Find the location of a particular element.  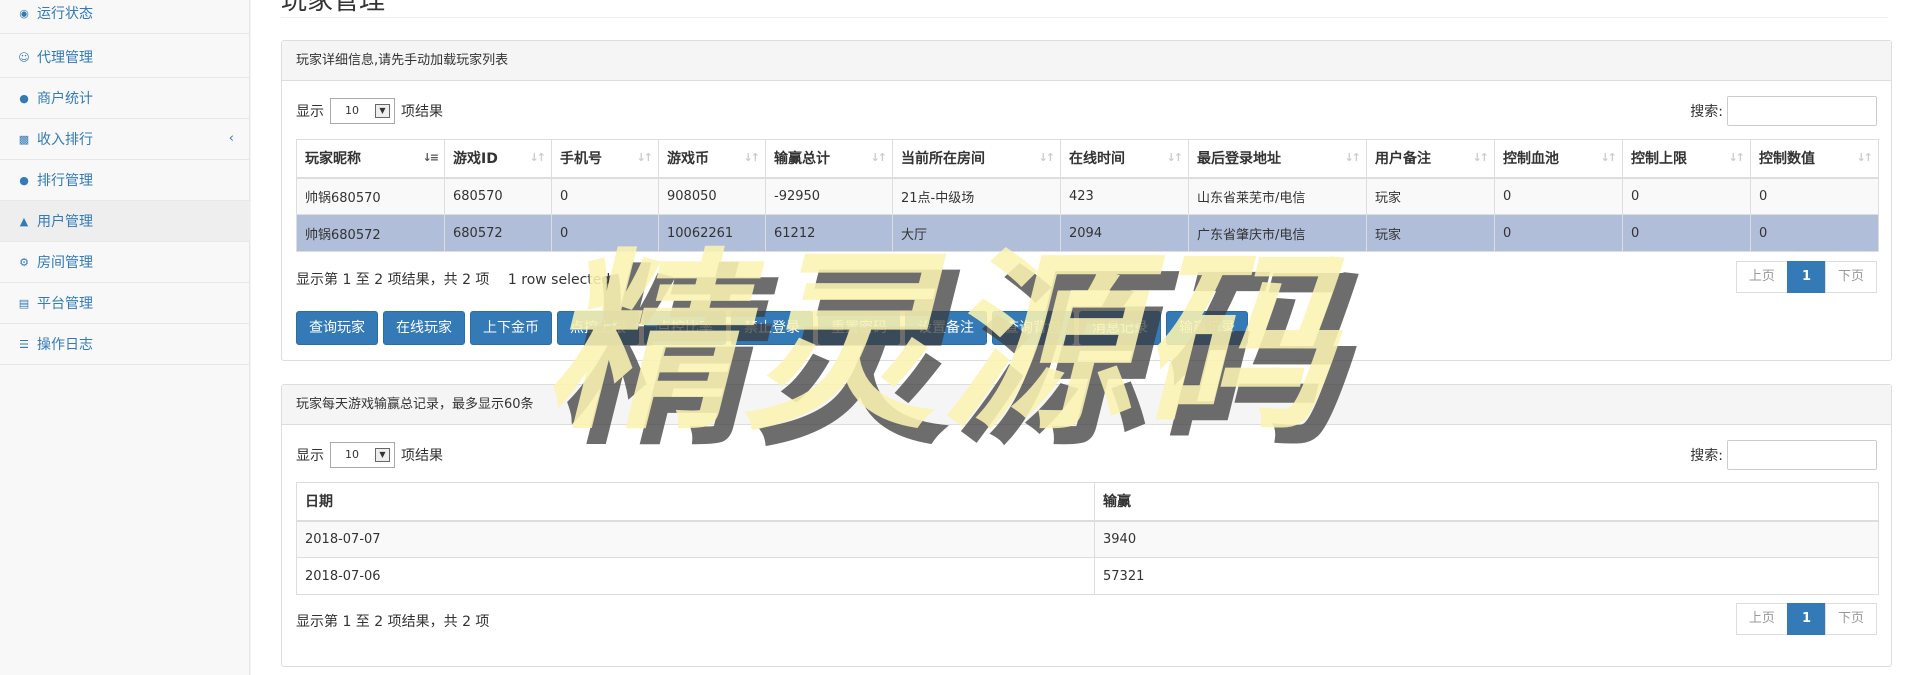

cell-game-id: 680570 is located at coordinates (498, 196).